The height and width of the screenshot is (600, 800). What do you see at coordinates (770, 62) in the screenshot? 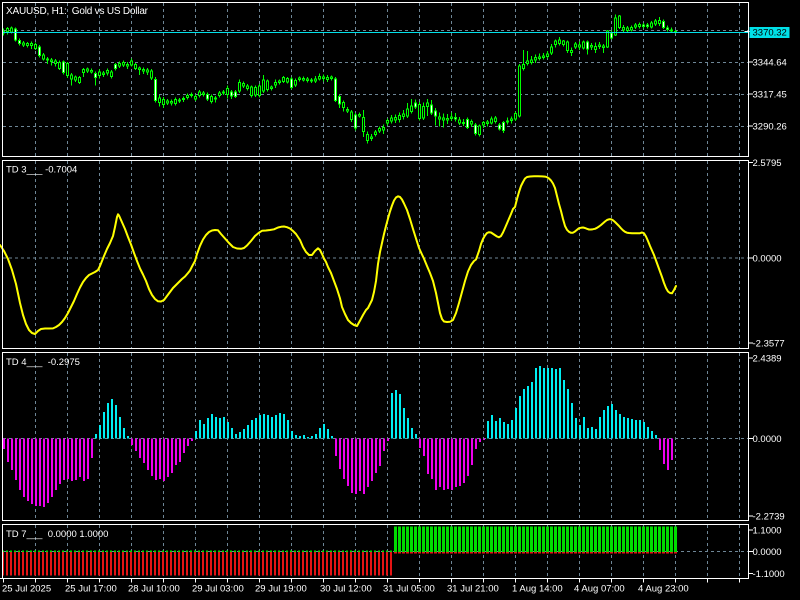
I see `svg-text: 3344.64` at bounding box center [770, 62].